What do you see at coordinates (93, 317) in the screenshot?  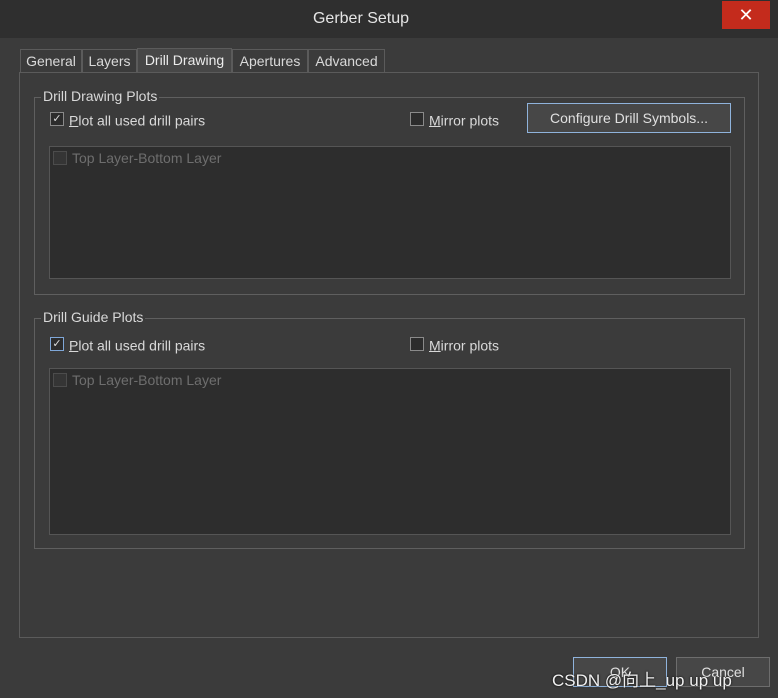 I see `group-title-drill-guide-plots: Drill Guide Plots` at bounding box center [93, 317].